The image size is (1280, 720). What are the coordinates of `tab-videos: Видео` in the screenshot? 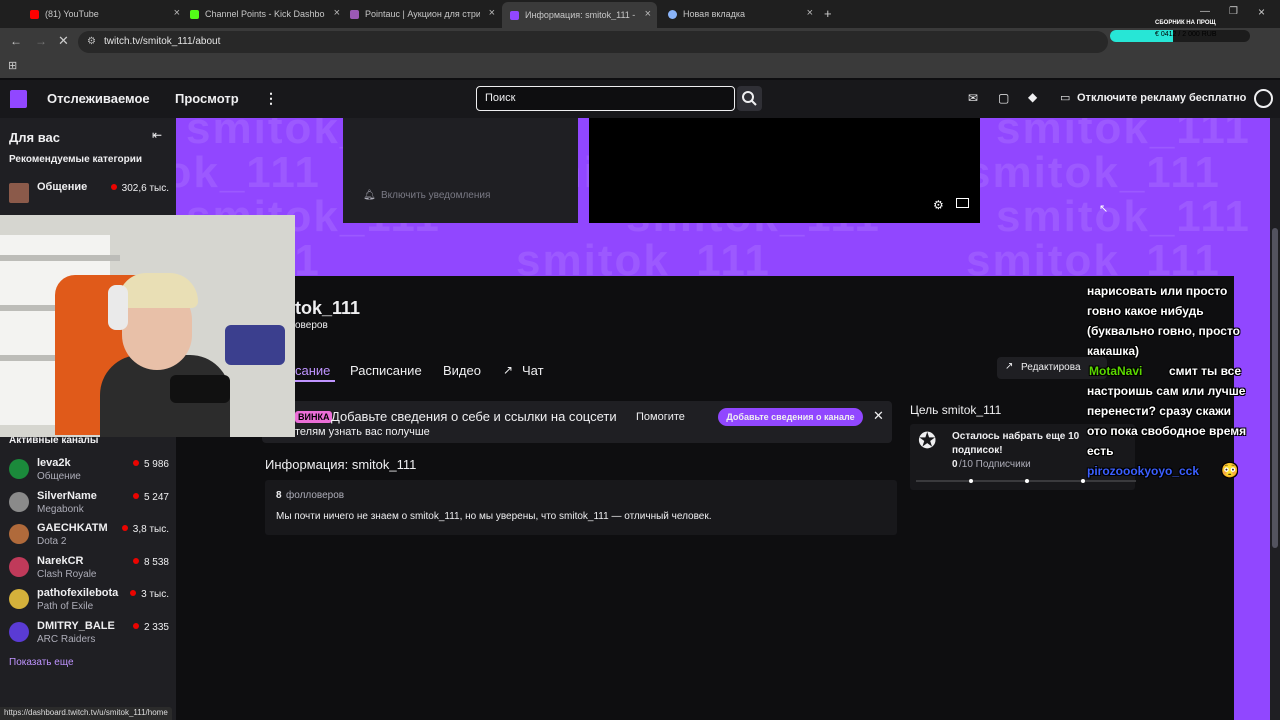 It's located at (462, 370).